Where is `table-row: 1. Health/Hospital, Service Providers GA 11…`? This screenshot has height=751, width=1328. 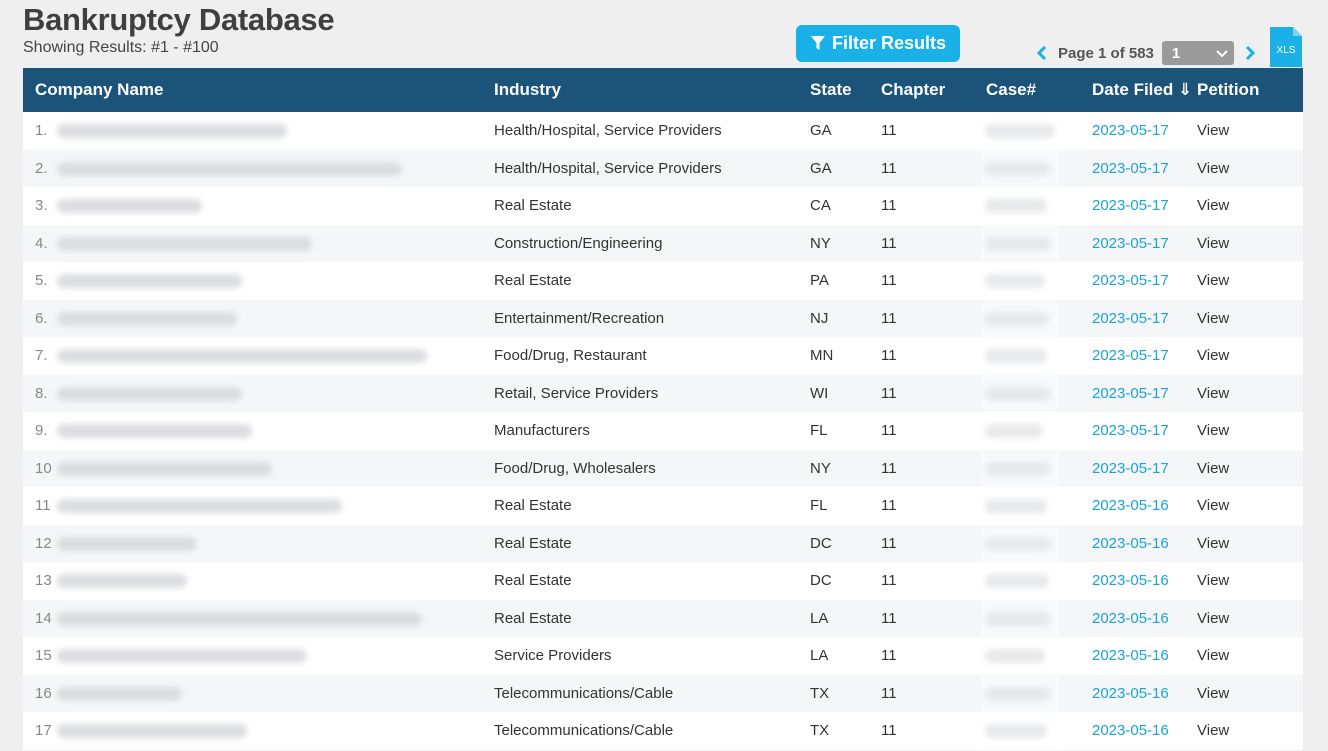
table-row: 1. Health/Hospital, Service Providers GA 11… is located at coordinates (663, 131).